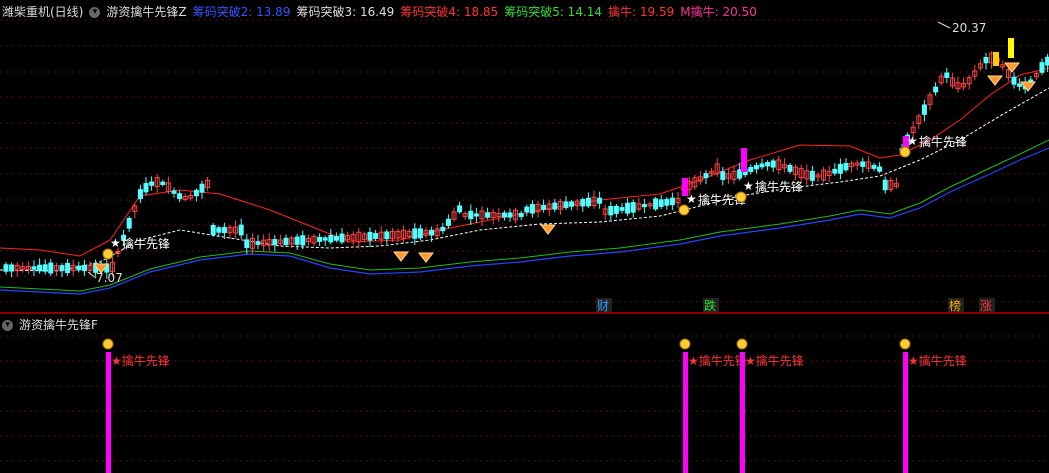 The width and height of the screenshot is (1049, 473). I want to click on param-2: 筹码突破2: 13.89, so click(241, 12).